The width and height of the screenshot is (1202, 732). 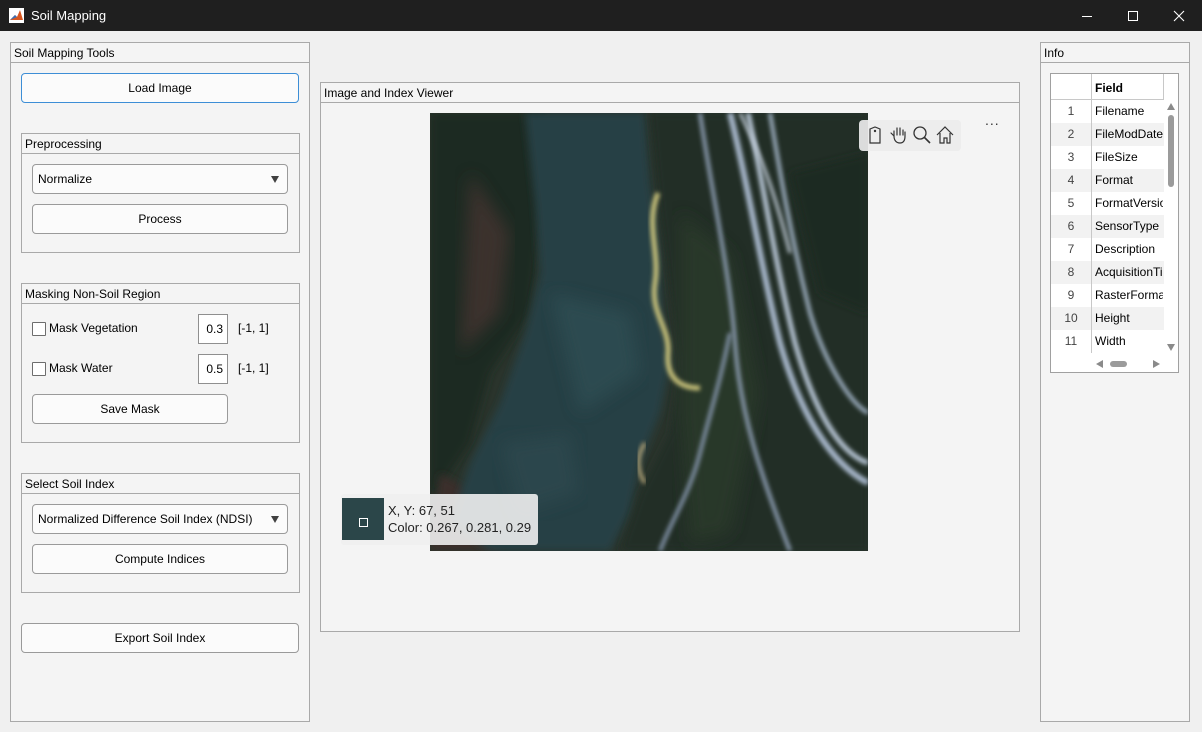 What do you see at coordinates (1171, 151) in the screenshot?
I see `vertical-scroll-thumb` at bounding box center [1171, 151].